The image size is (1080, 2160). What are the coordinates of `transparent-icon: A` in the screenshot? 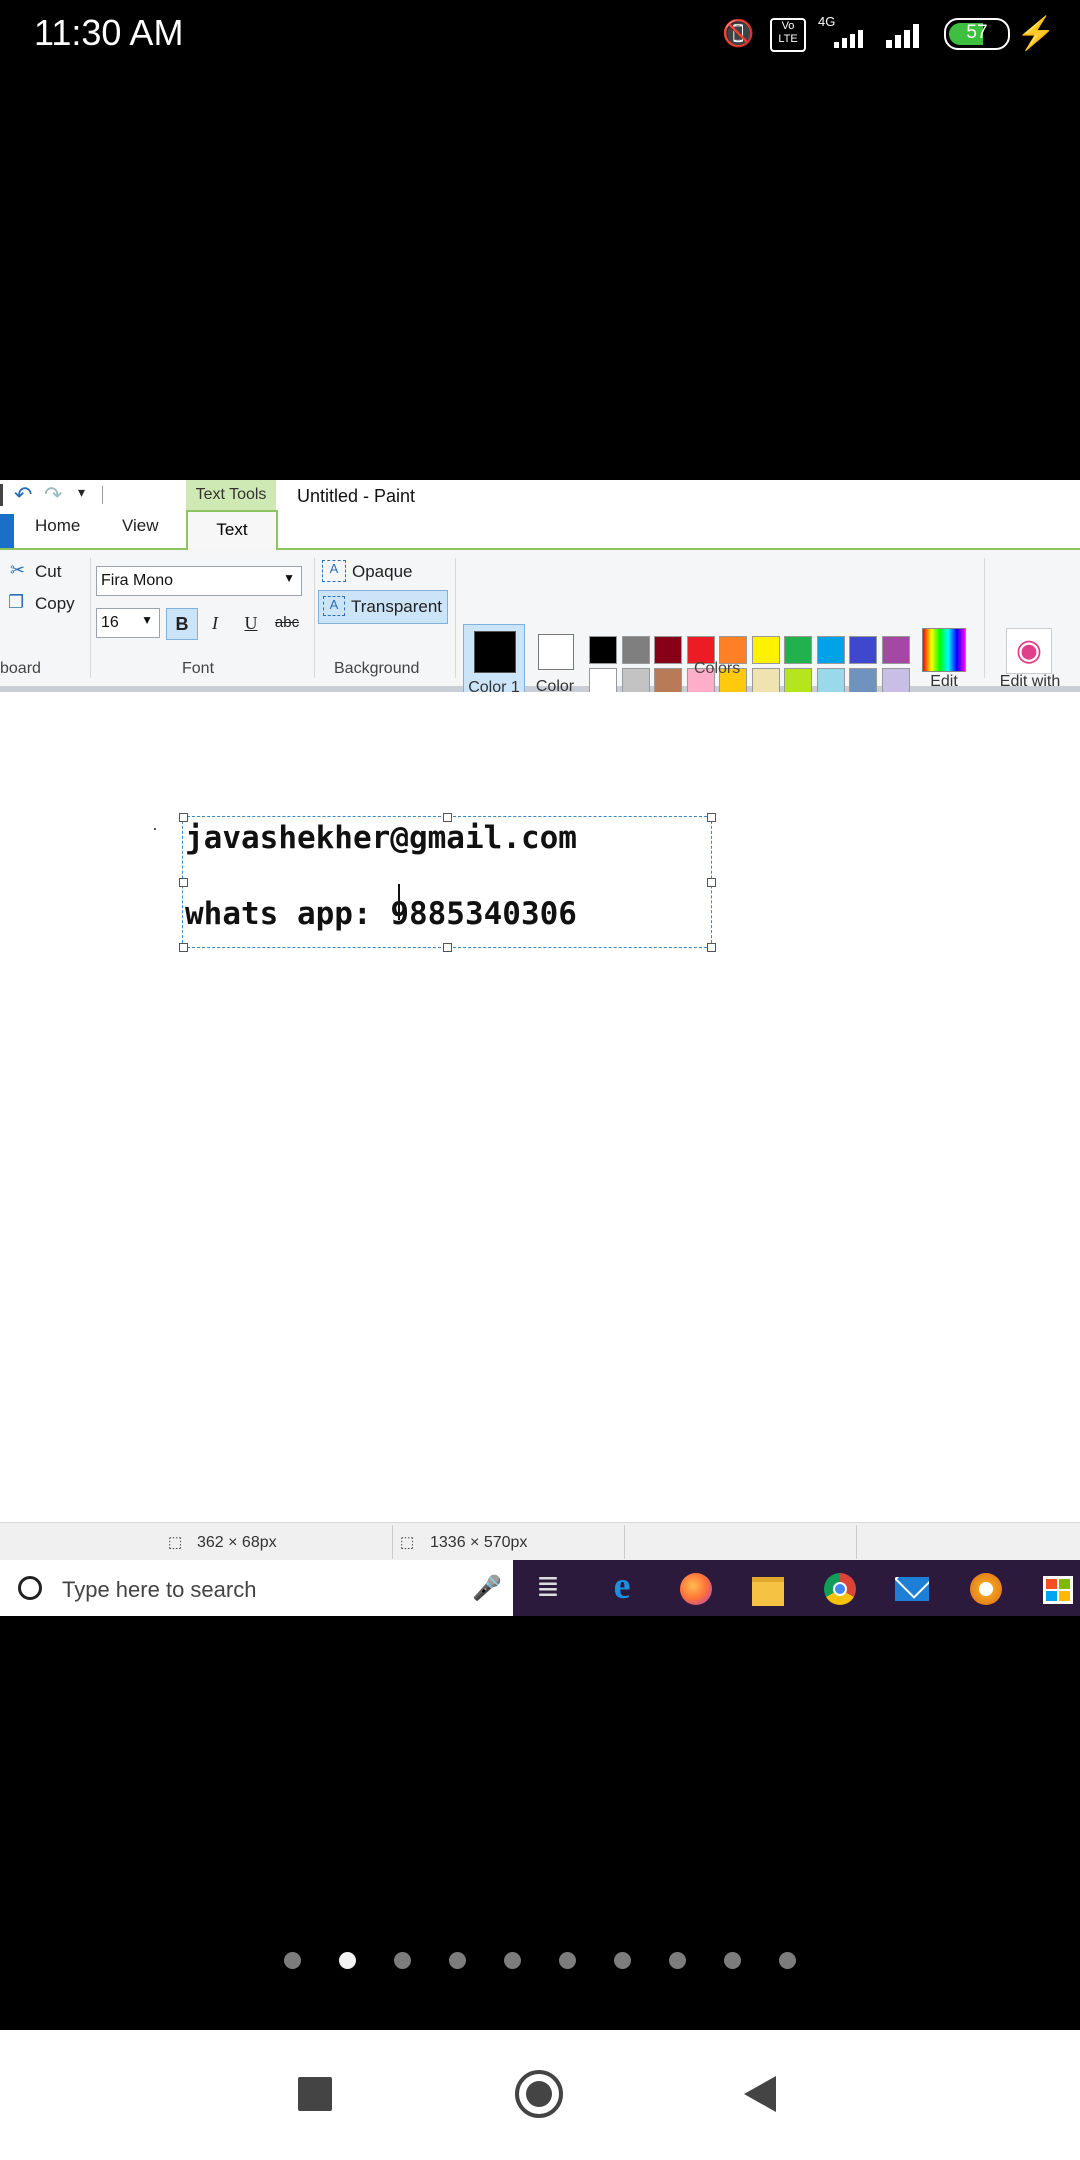 It's located at (334, 606).